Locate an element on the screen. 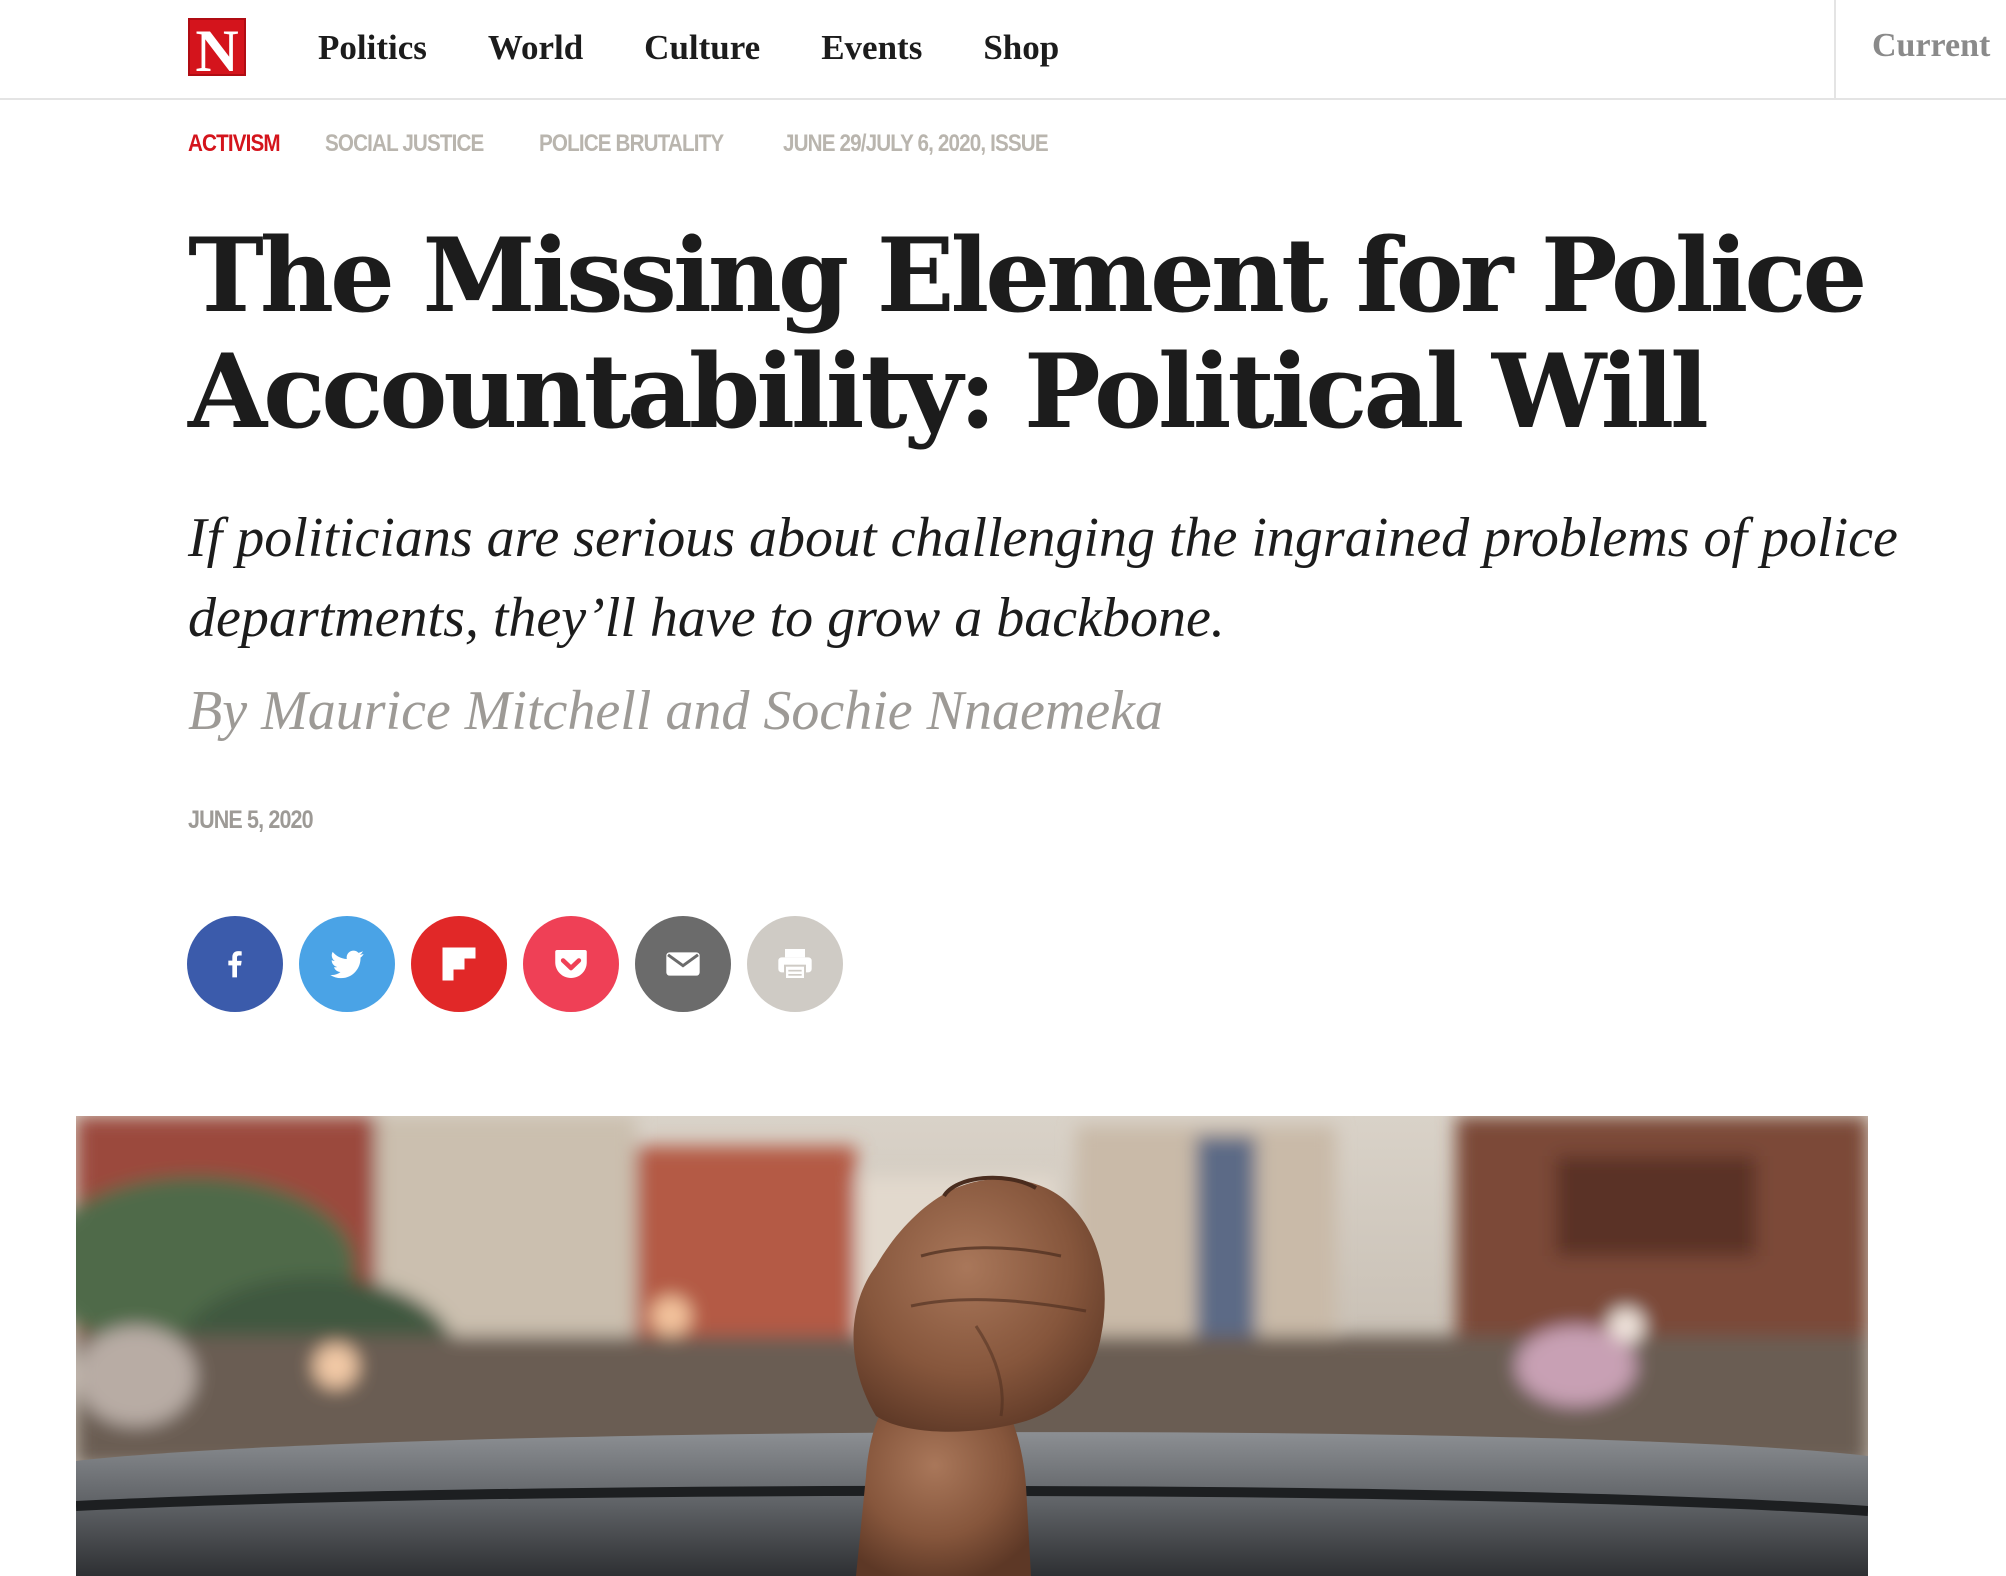  tag-activism: Activism is located at coordinates (234, 144).